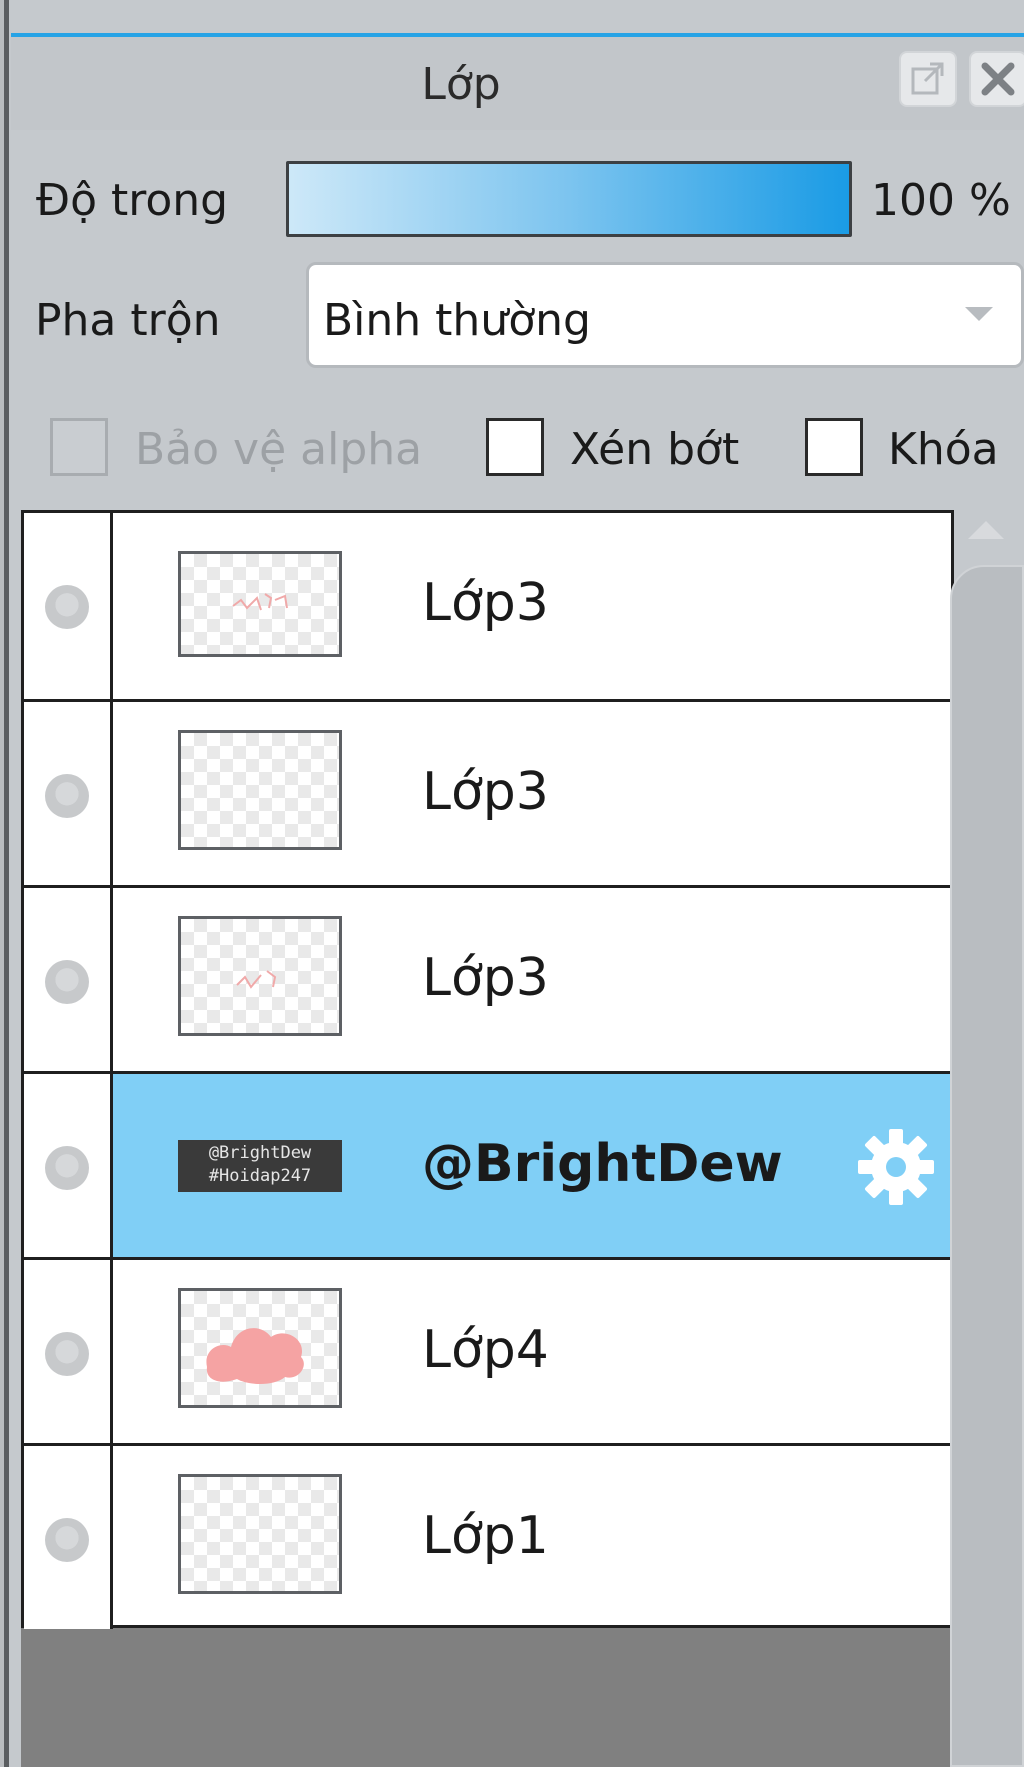 This screenshot has height=1767, width=1024. What do you see at coordinates (5, 883) in the screenshot?
I see `window-edge` at bounding box center [5, 883].